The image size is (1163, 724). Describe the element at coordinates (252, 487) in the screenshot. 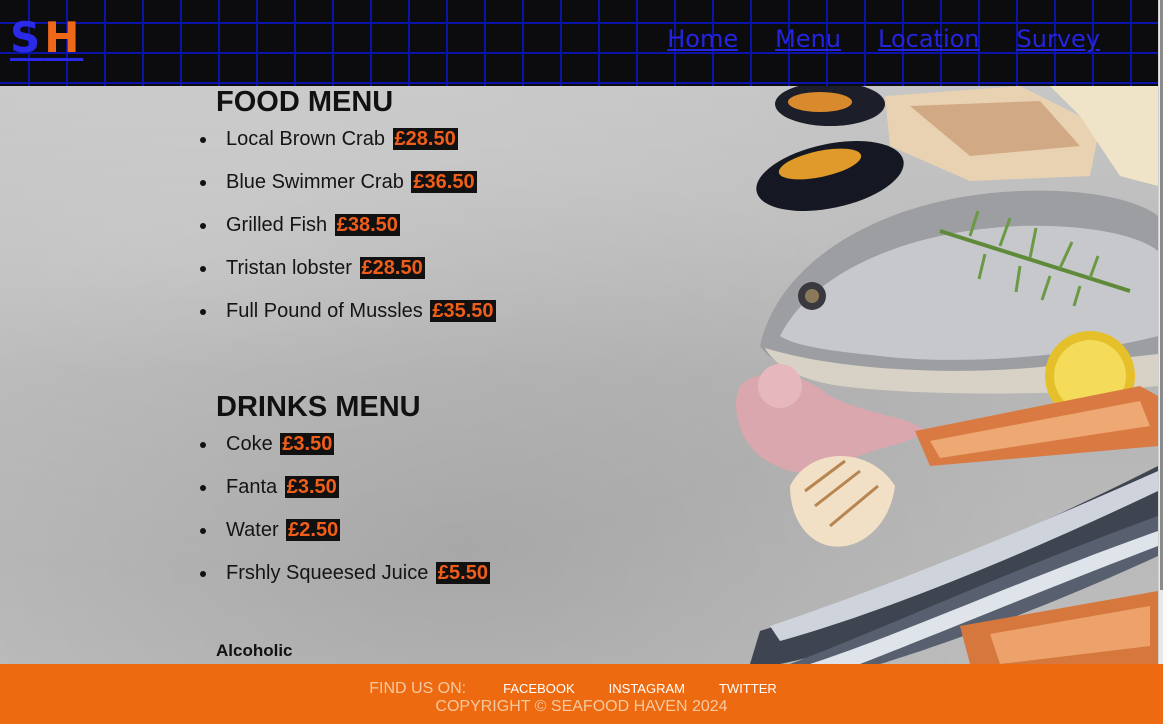

I see `item-name: Fanta` at that location.